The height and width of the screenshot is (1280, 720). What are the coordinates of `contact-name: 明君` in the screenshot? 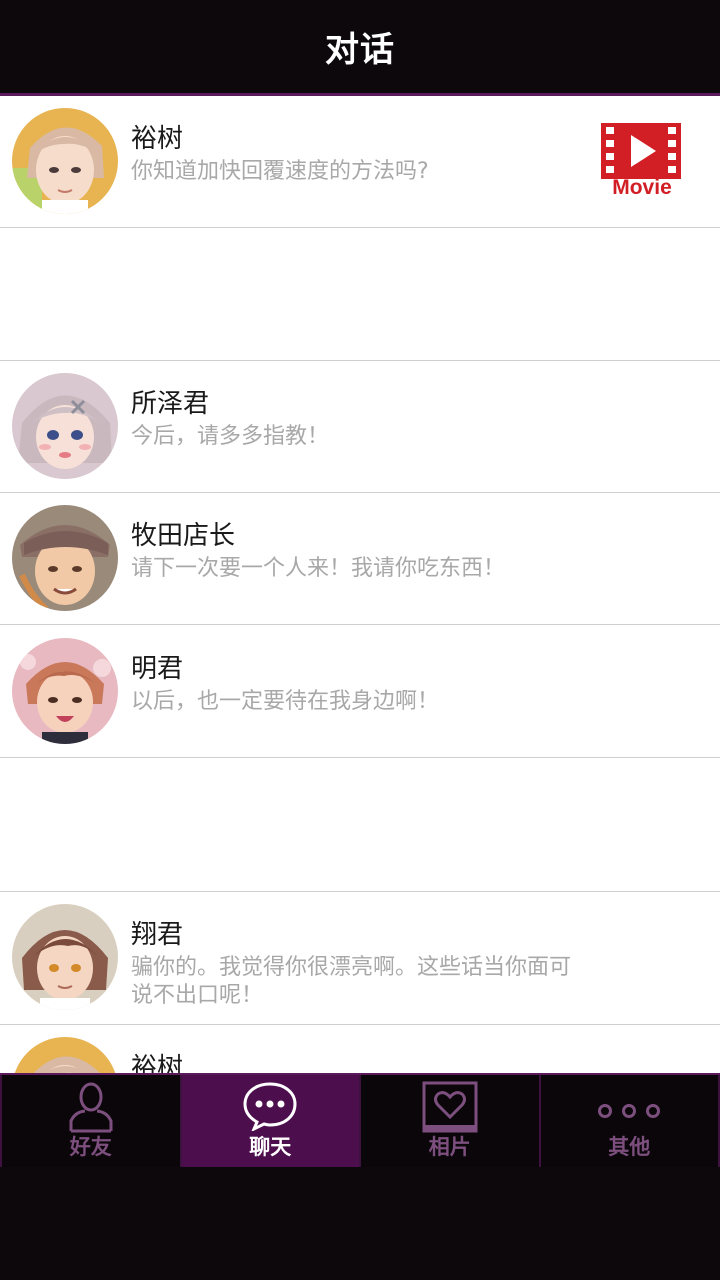 It's located at (157, 669).